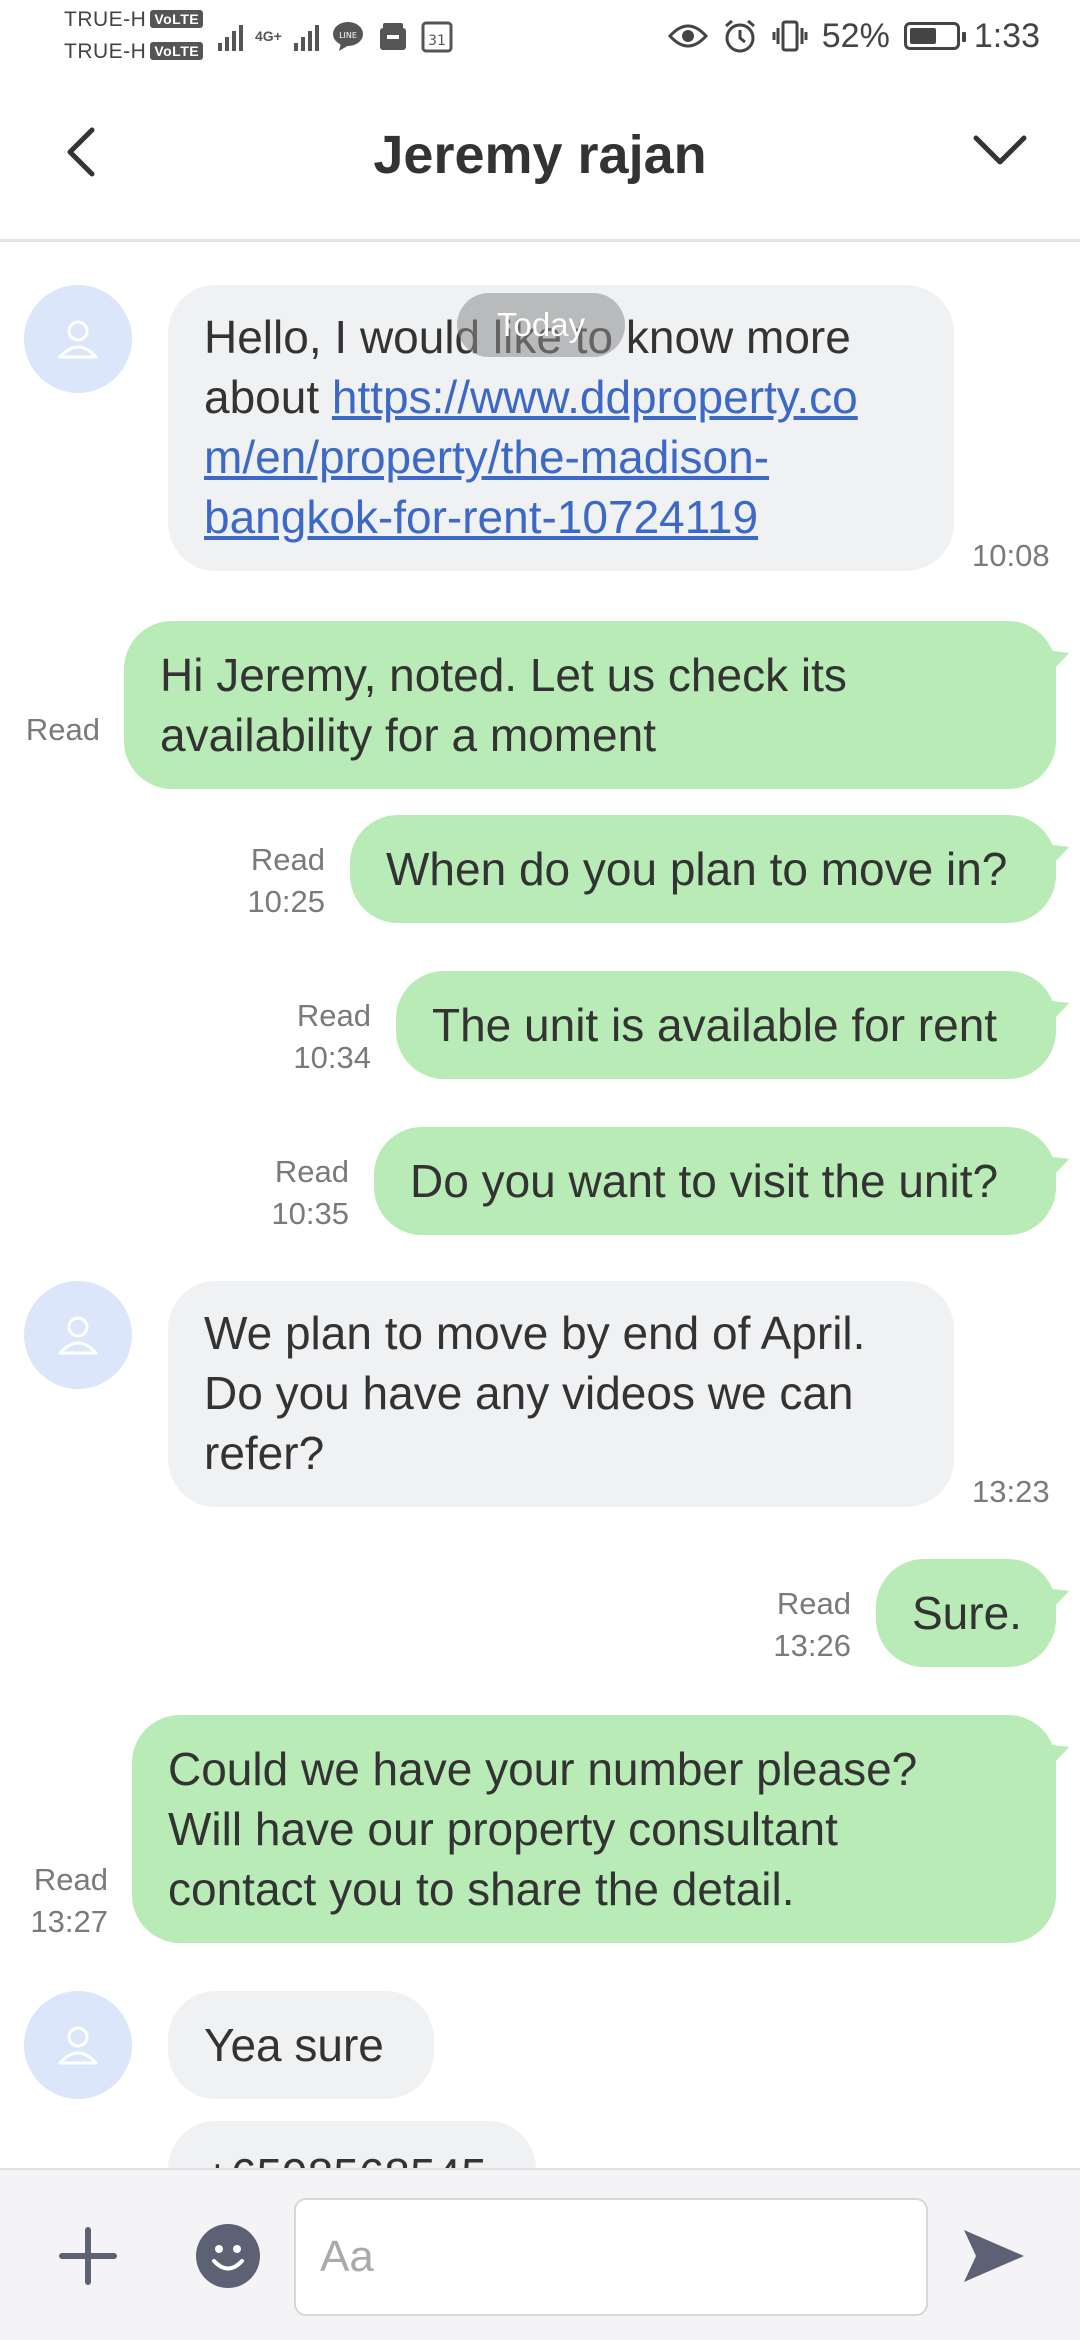  Describe the element at coordinates (697, 869) in the screenshot. I see `message-text: When do you plan to move in?` at that location.